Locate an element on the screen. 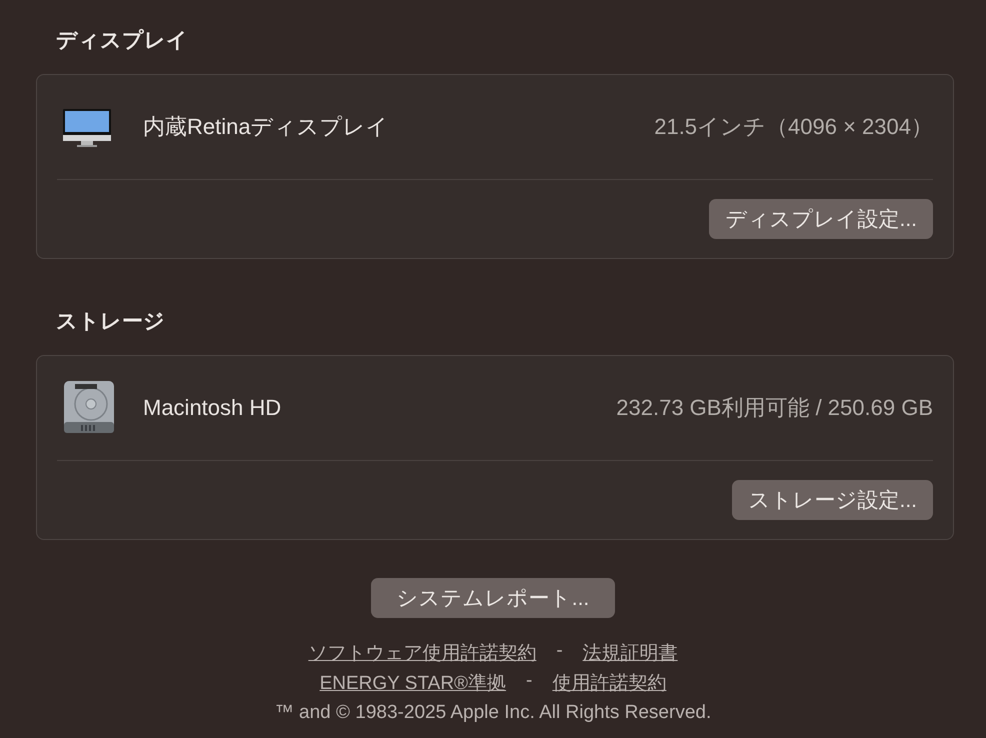  device-name: Macintosh HD is located at coordinates (212, 408).